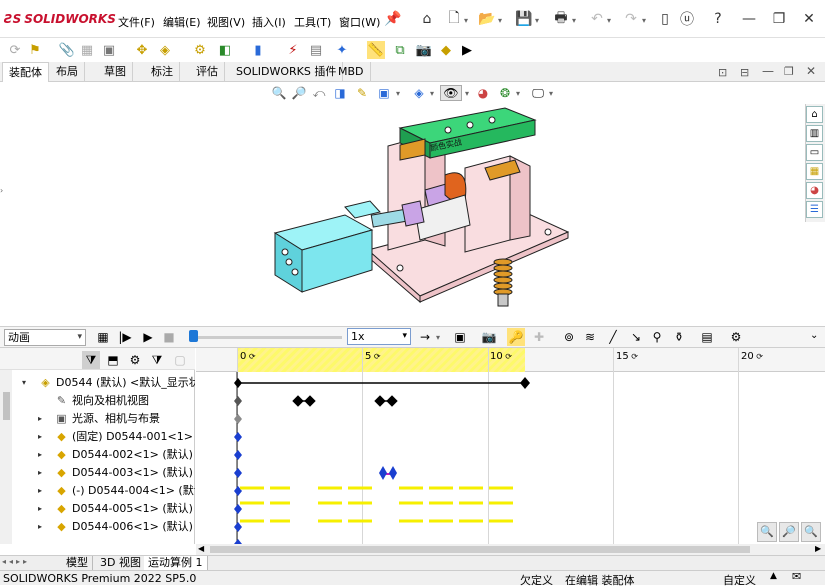  What do you see at coordinates (446, 50) in the screenshot?
I see `large-assembly-icon: ◆` at bounding box center [446, 50].